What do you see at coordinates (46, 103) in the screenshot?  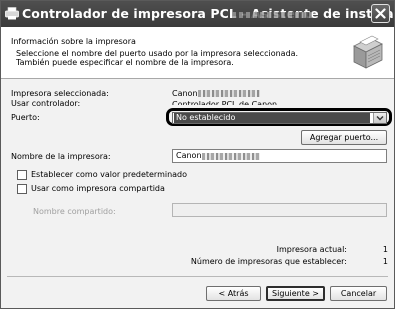 I see `driver-label: Usar controlador:` at bounding box center [46, 103].